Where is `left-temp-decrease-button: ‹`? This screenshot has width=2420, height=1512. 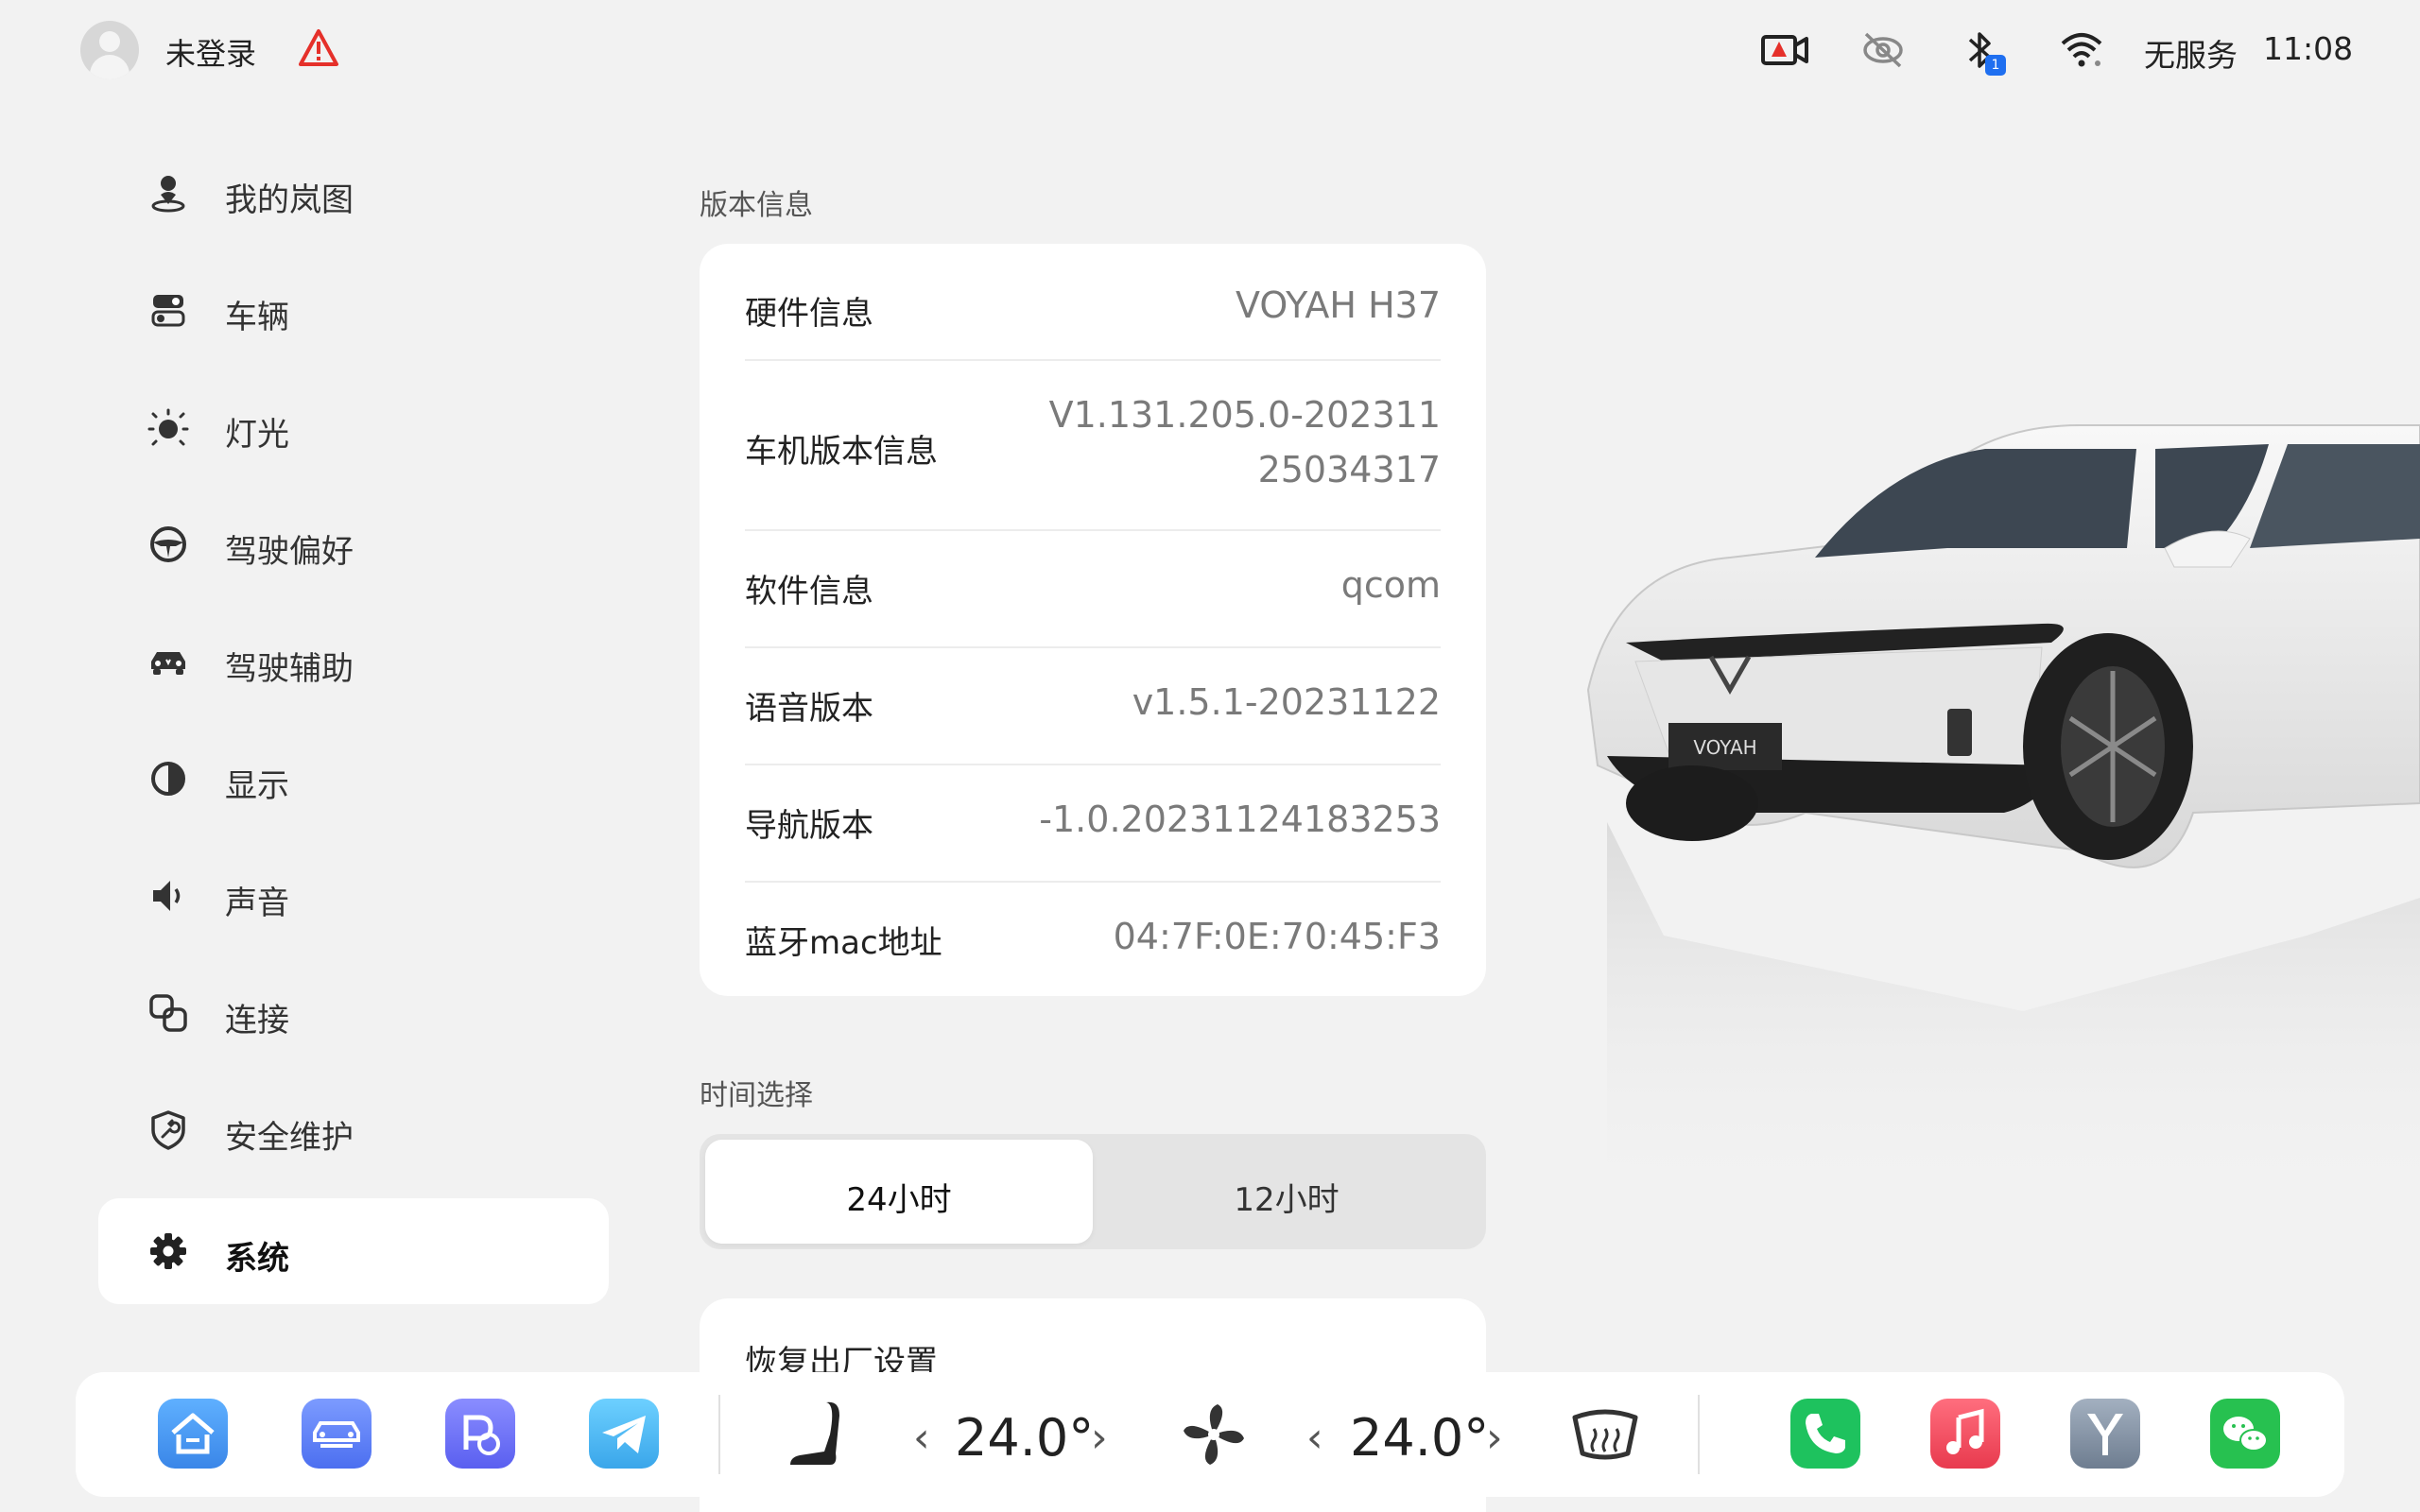
left-temp-decrease-button: ‹ is located at coordinates (921, 1438).